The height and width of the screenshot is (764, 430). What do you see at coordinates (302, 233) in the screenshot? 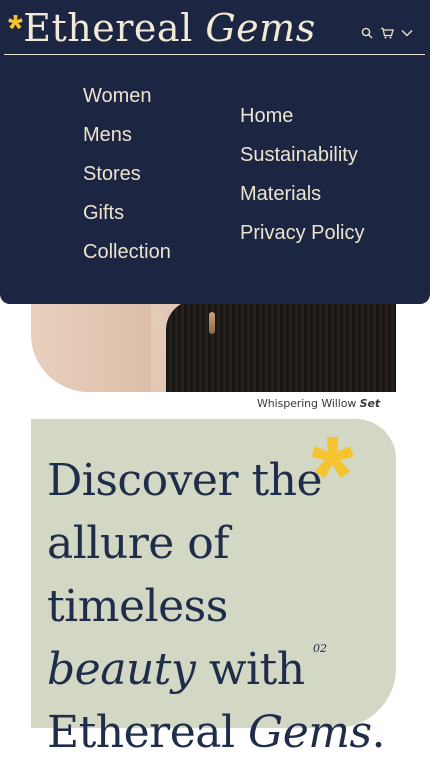
I see `nav-item-privacy-policy: Privacy Policy` at bounding box center [302, 233].